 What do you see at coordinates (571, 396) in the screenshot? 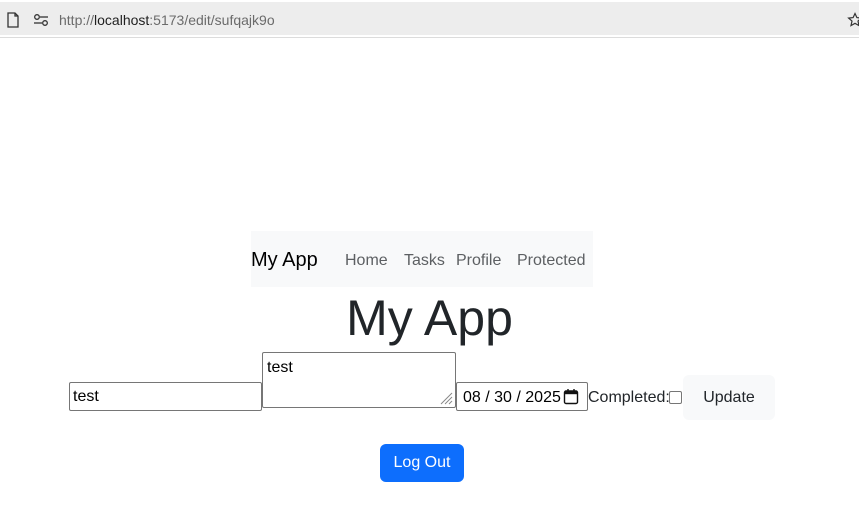
I see `calendar-icon` at bounding box center [571, 396].